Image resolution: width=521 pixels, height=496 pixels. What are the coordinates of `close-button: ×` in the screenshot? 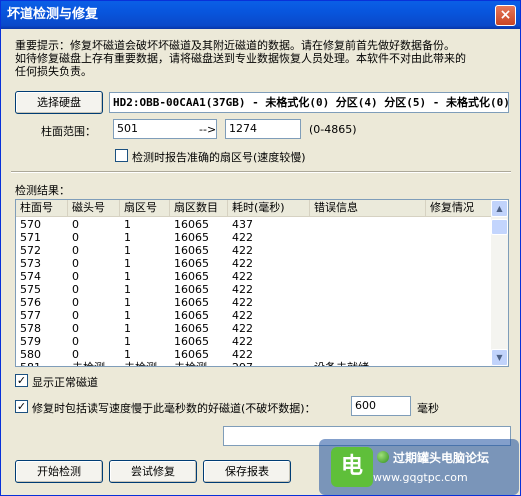 It's located at (505, 15).